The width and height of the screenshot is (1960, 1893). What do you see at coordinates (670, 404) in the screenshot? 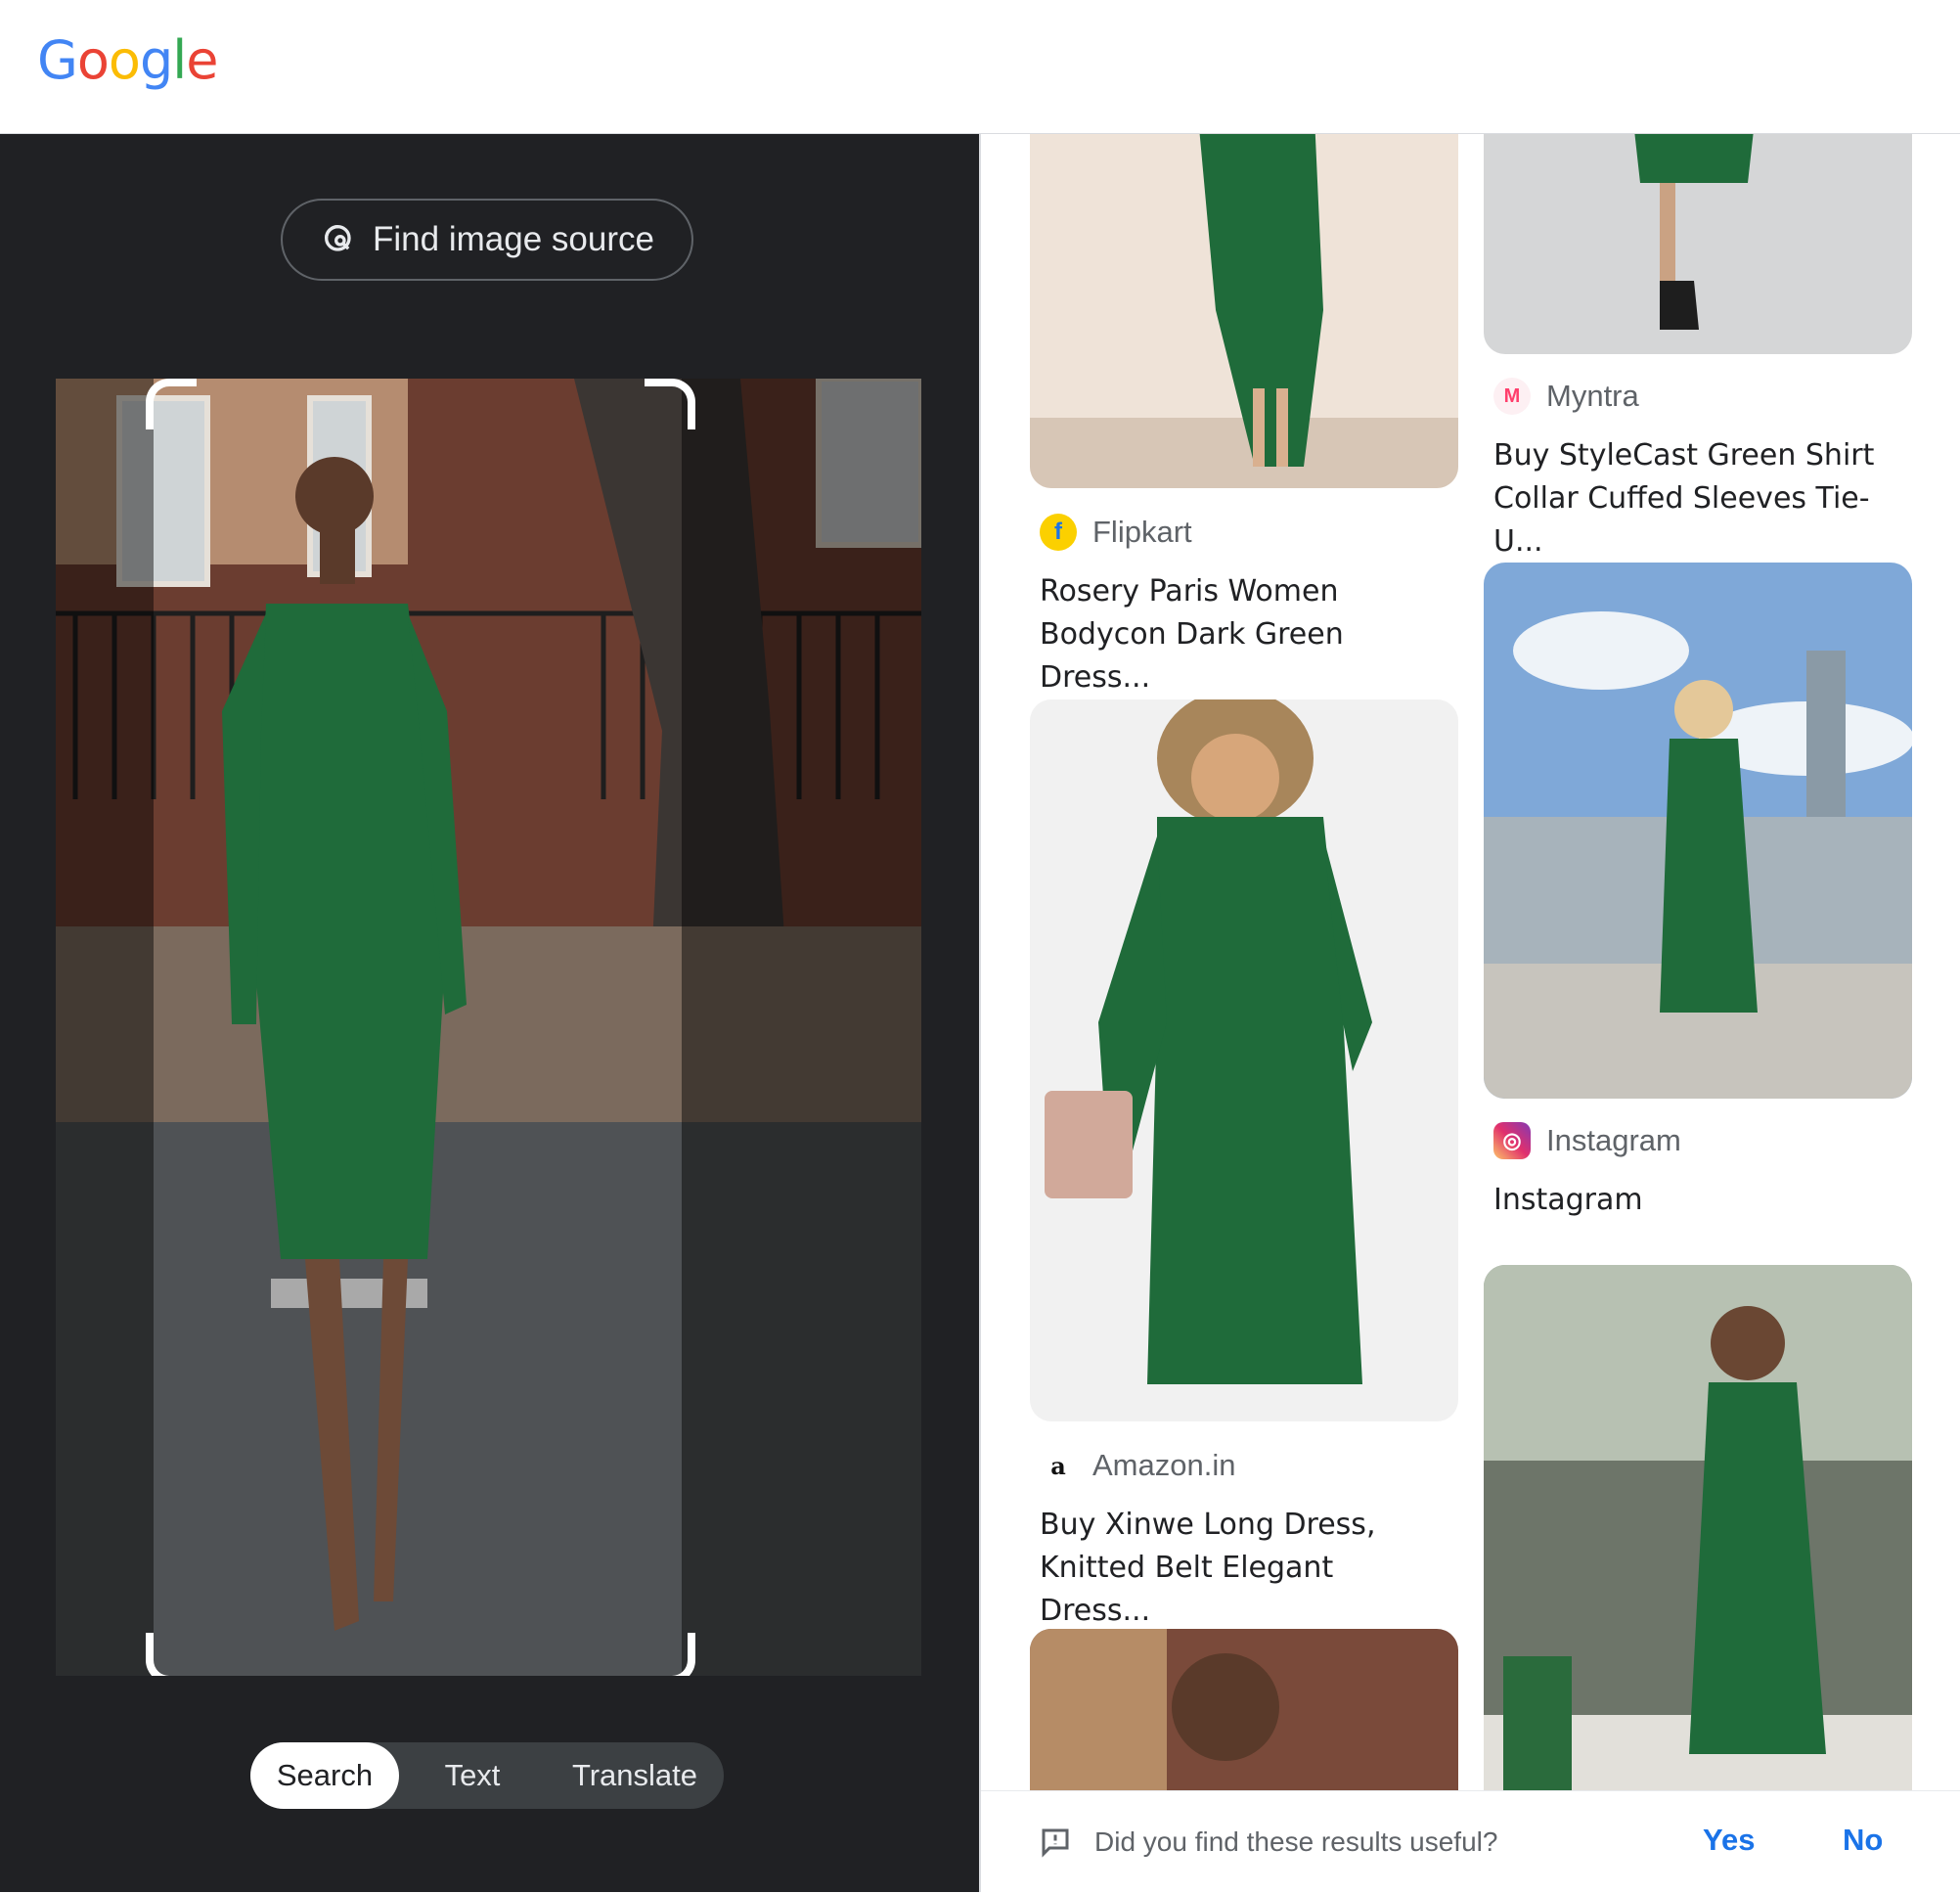
I see `crop-handle-top-right` at bounding box center [670, 404].